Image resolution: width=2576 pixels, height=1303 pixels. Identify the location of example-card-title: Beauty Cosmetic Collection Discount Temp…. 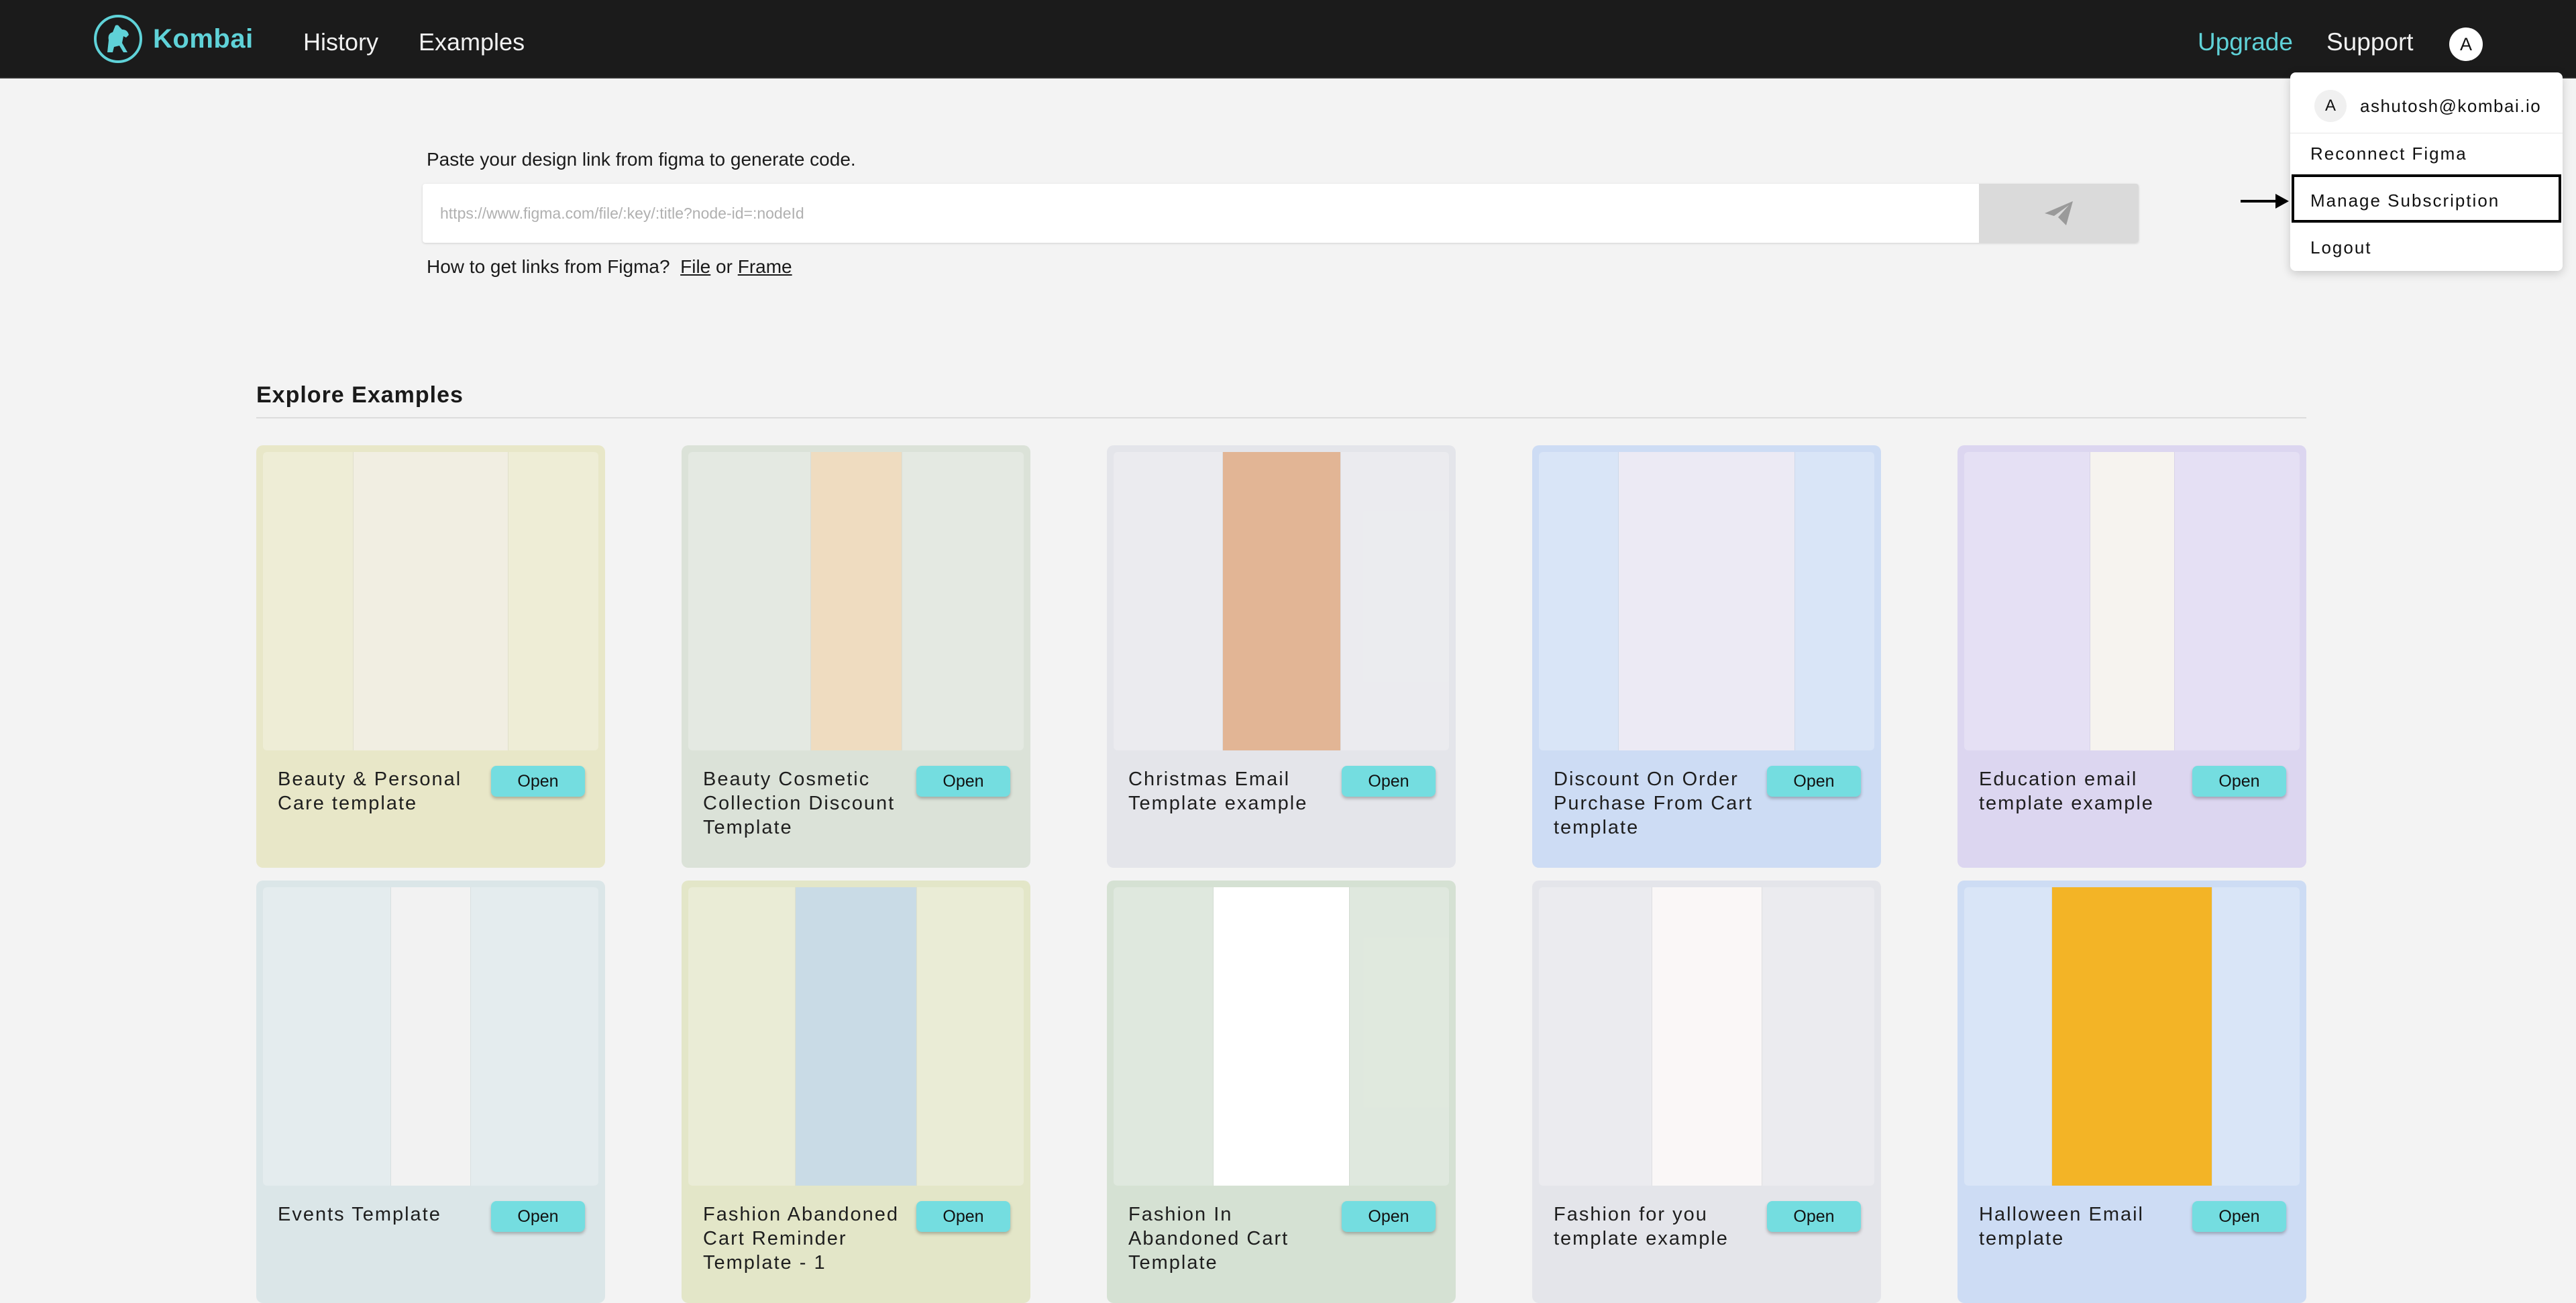
(799, 803).